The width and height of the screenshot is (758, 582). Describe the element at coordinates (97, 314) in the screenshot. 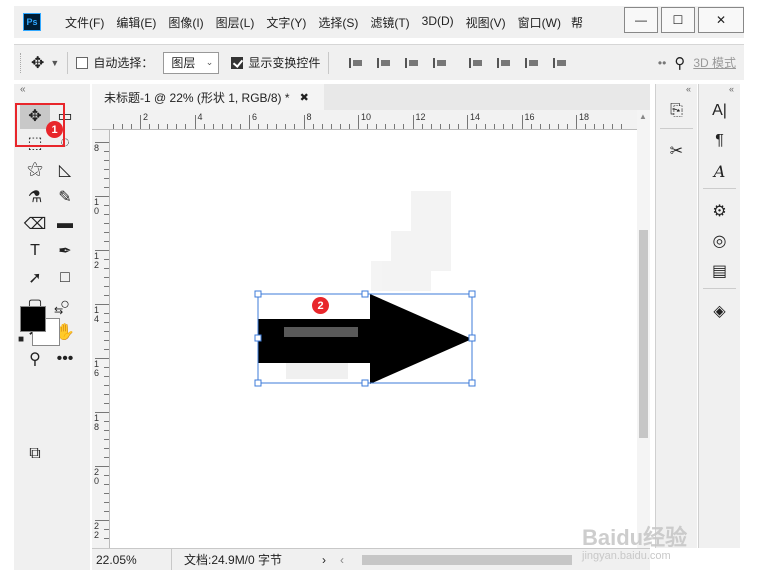

I see `ruler-label: 14` at that location.